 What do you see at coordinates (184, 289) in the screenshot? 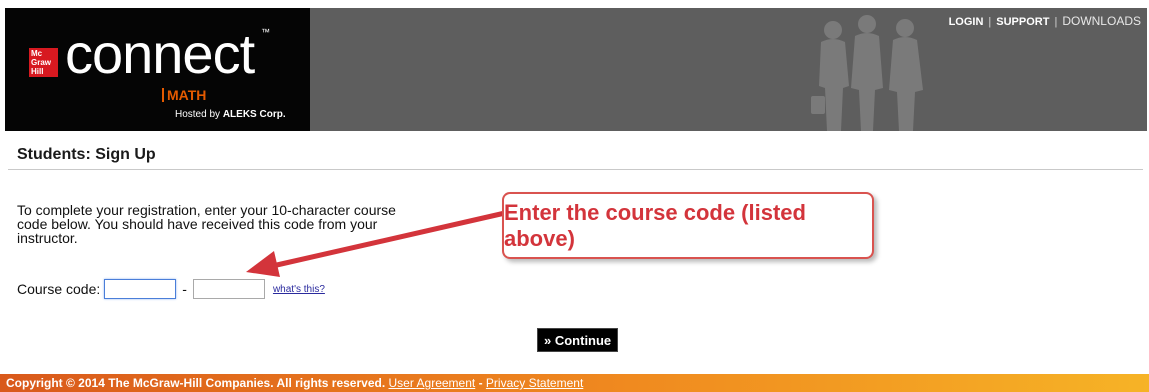
I see `code-dash: -` at bounding box center [184, 289].